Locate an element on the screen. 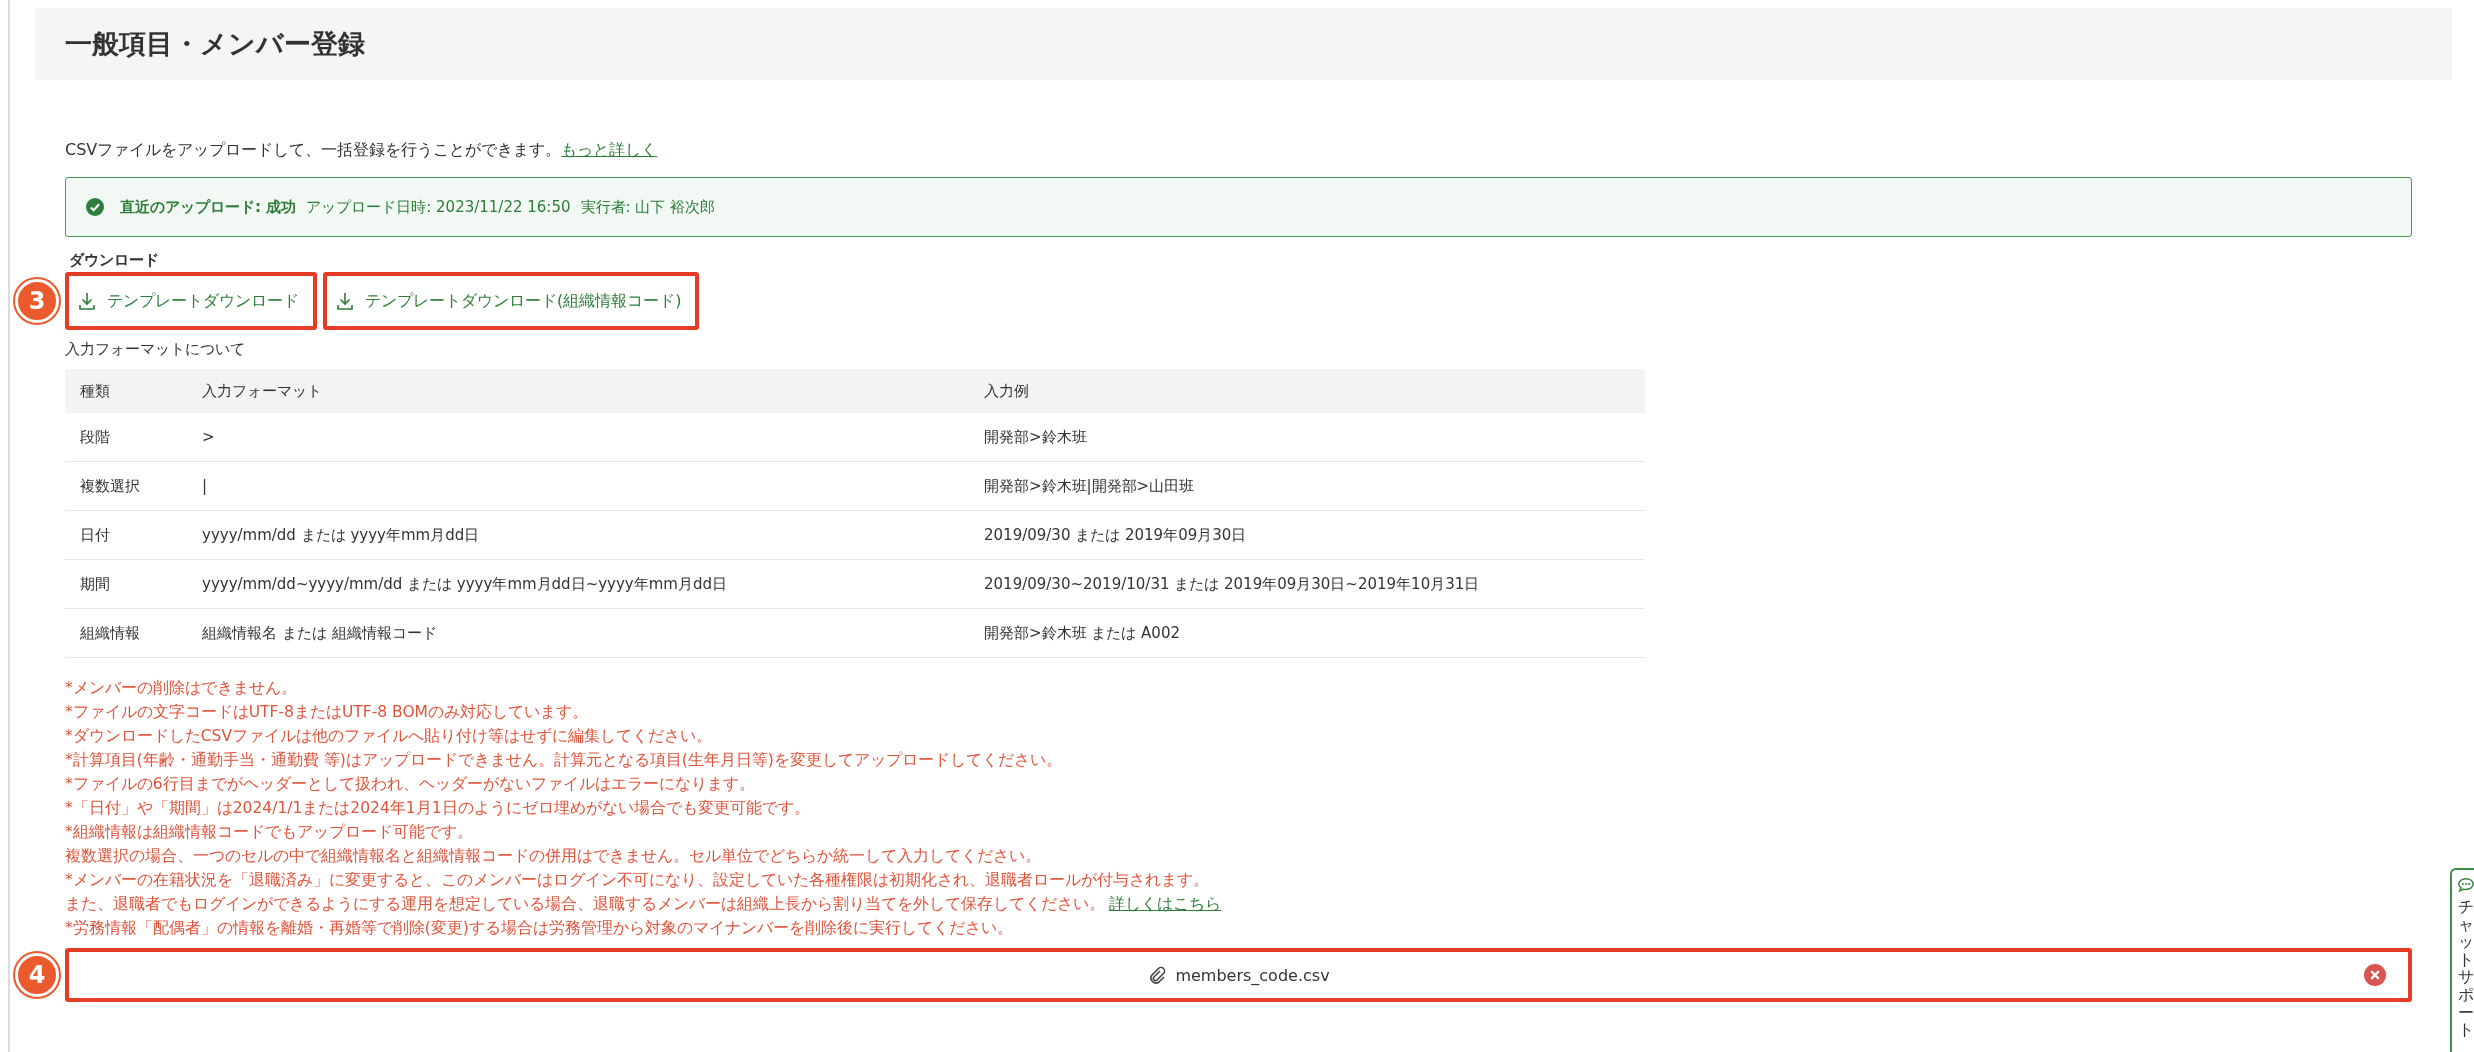 The width and height of the screenshot is (2474, 1052). table-cell: yyyy/mm/dd~yyyy/mm/dd または yyyy年mm月dd日~yyyy年mm月dd日 is located at coordinates (592, 584).